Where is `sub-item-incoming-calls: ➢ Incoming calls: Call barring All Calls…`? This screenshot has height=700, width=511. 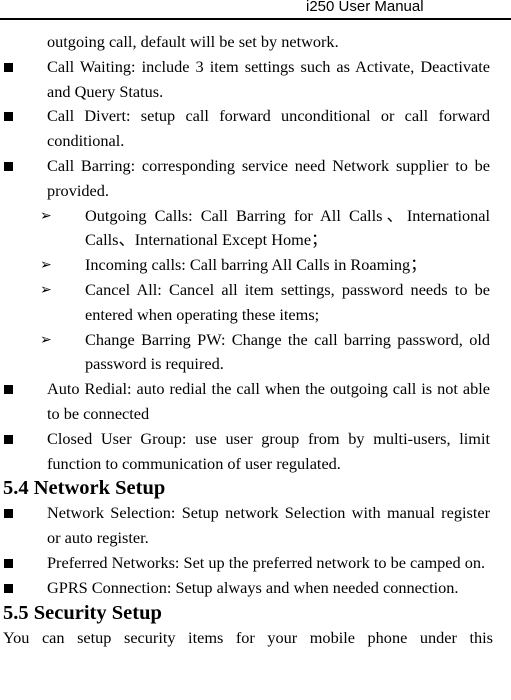
sub-item-incoming-calls: ➢ Incoming calls: Call barring All Calls… is located at coordinates (245, 265).